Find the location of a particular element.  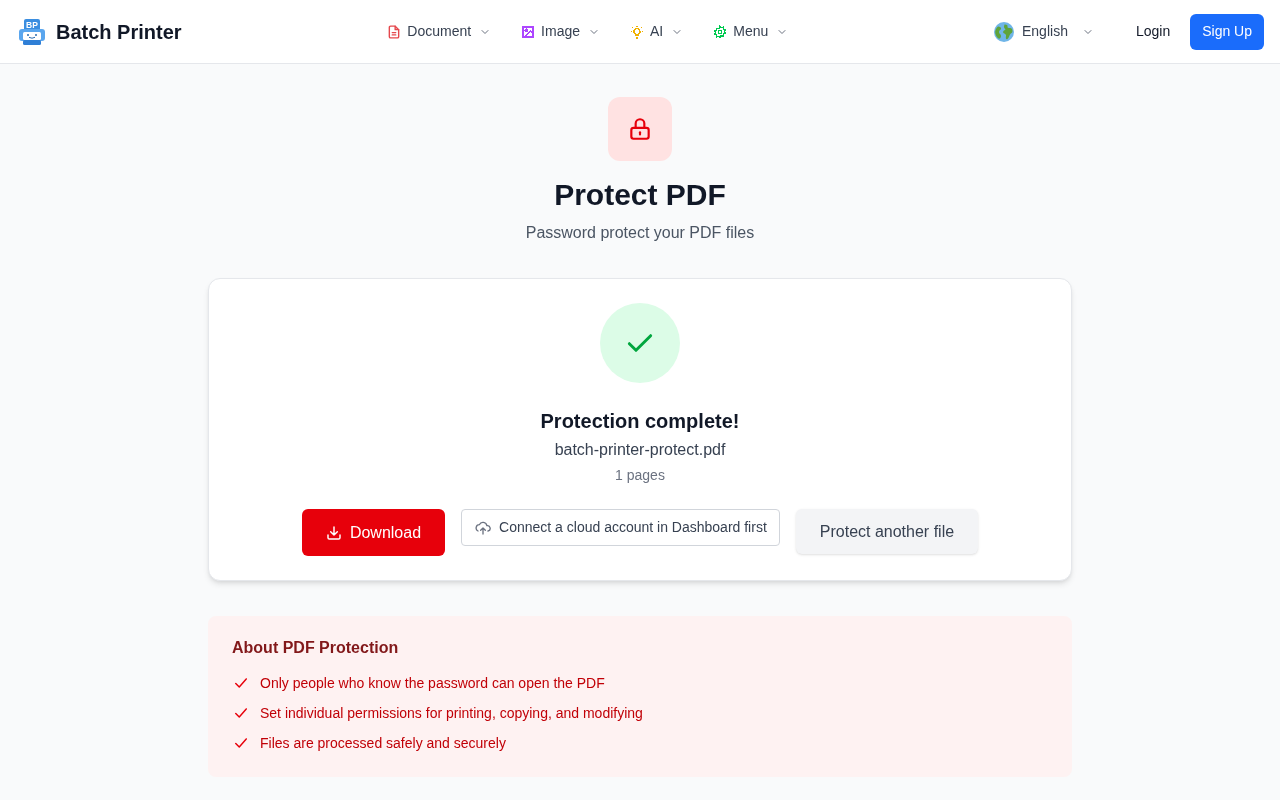

download-button: Download is located at coordinates (373, 532).